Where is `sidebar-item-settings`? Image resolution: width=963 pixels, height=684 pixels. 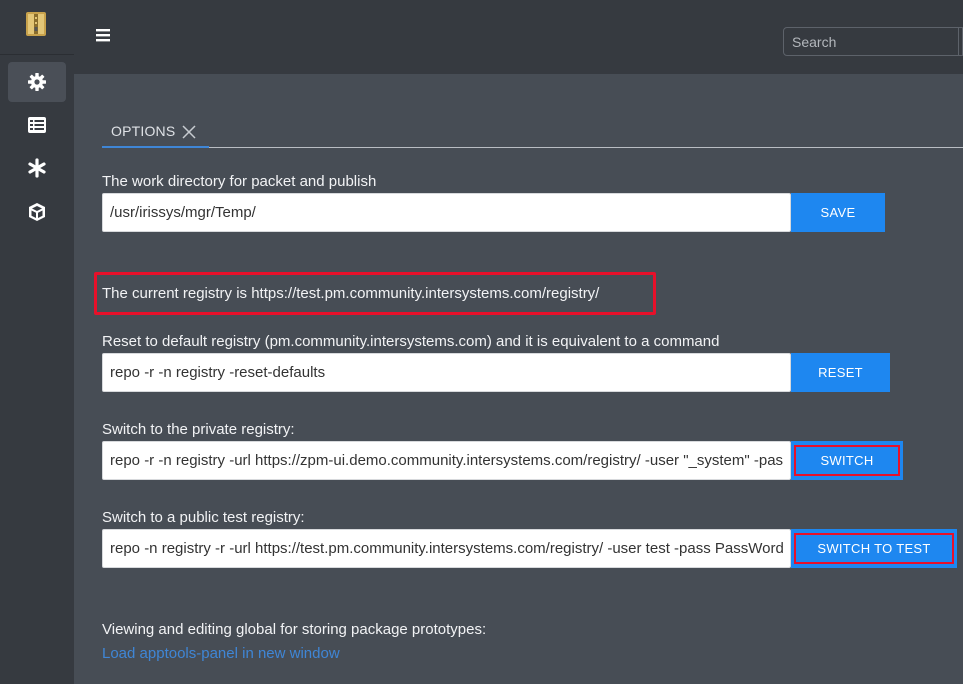 sidebar-item-settings is located at coordinates (37, 82).